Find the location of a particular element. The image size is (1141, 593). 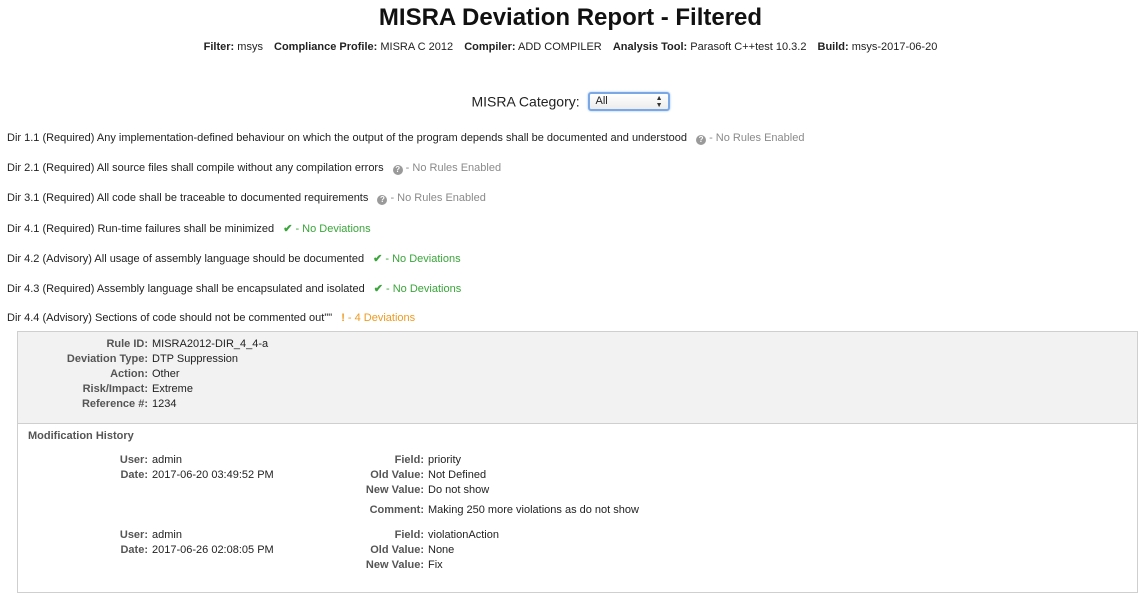

category-filter-label: MISRA Category: is located at coordinates (525, 101).